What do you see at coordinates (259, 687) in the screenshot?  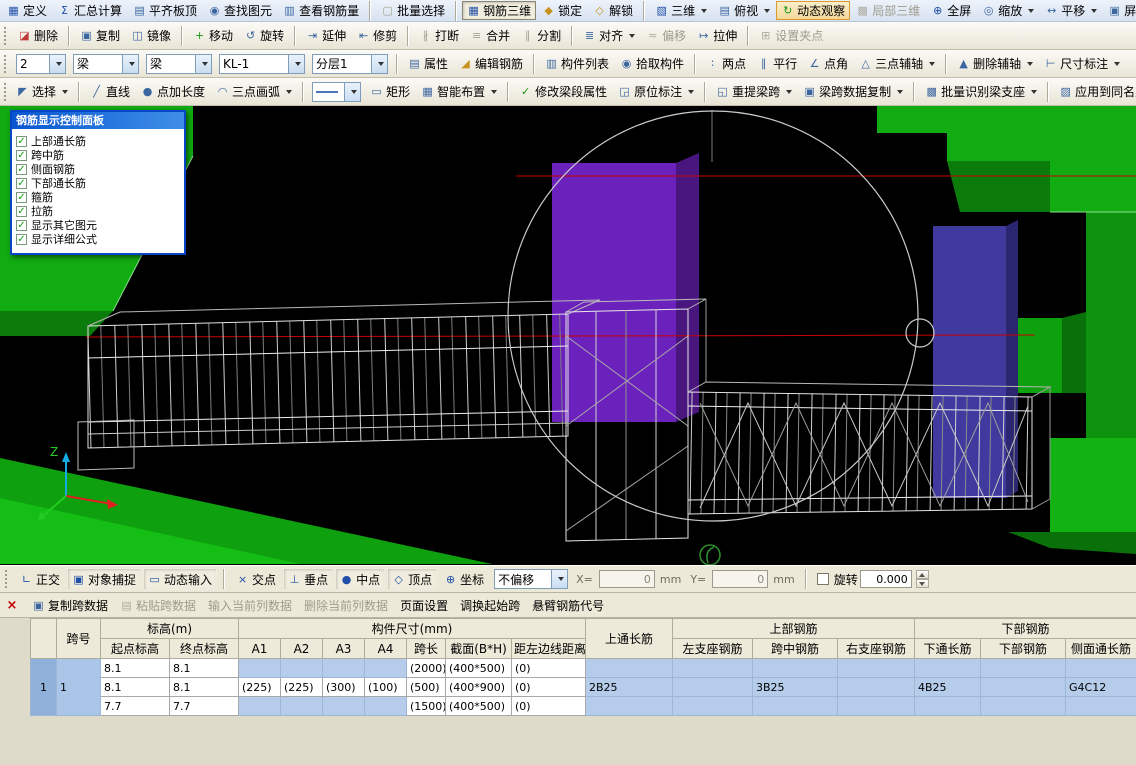 I see `cell-a1: (225)` at bounding box center [259, 687].